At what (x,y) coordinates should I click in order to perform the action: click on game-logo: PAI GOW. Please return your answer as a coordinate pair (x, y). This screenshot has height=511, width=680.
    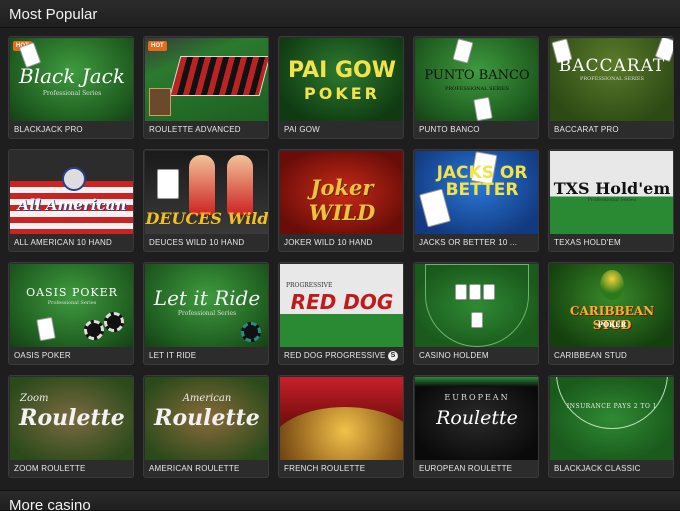
    Looking at the image, I should click on (341, 70).